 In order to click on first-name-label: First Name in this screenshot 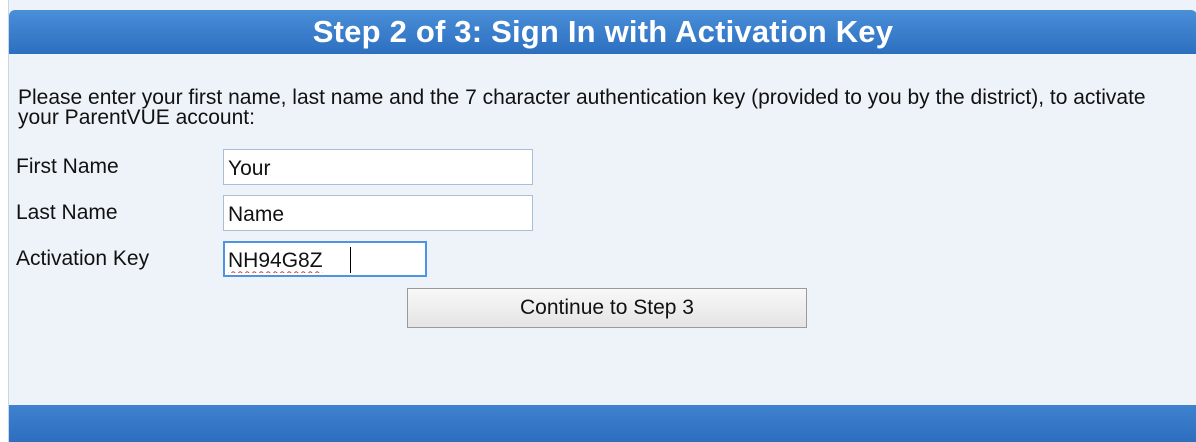, I will do `click(67, 166)`.